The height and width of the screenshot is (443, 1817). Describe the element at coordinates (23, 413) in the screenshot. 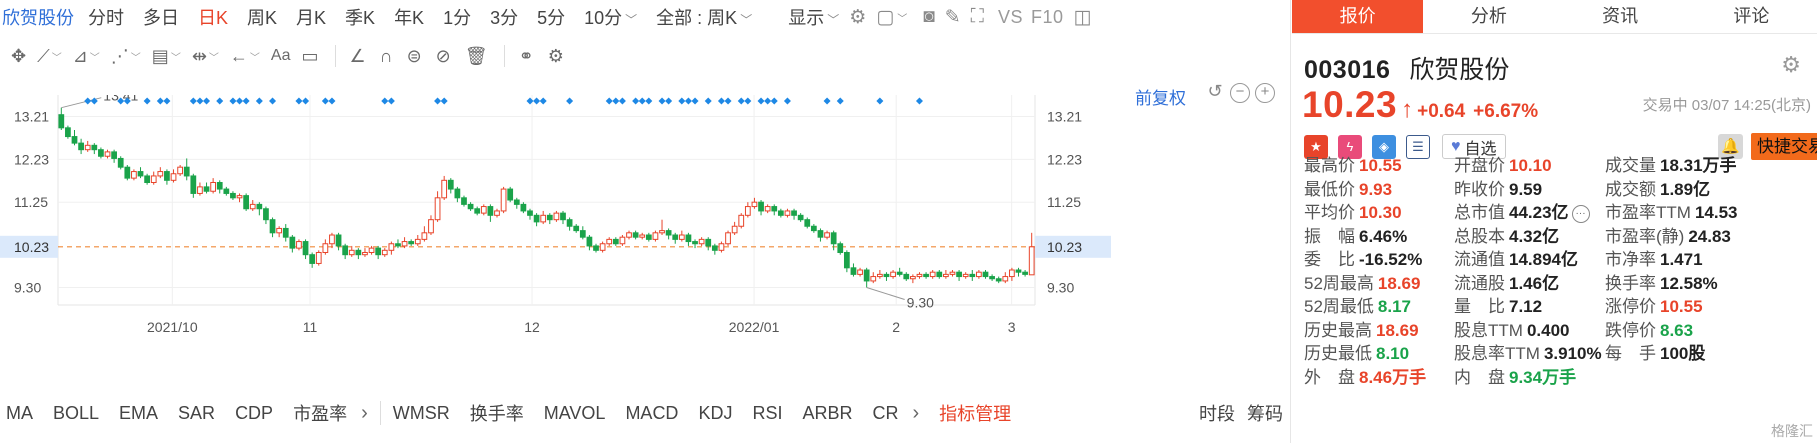

I see `indicator-ma: MA` at that location.